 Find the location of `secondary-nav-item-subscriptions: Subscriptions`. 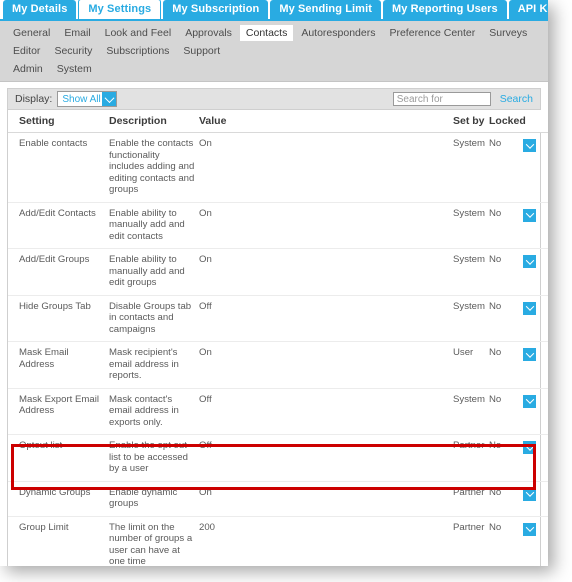

secondary-nav-item-subscriptions: Subscriptions is located at coordinates (137, 51).